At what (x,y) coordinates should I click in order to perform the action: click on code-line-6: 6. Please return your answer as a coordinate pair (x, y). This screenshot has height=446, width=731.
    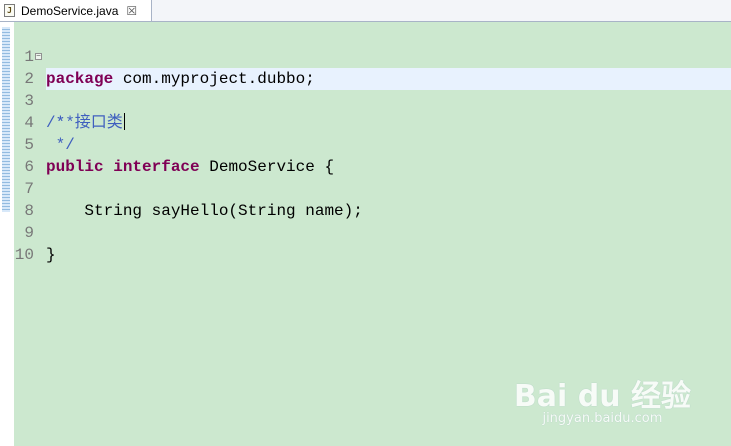
    Looking at the image, I should click on (365, 155).